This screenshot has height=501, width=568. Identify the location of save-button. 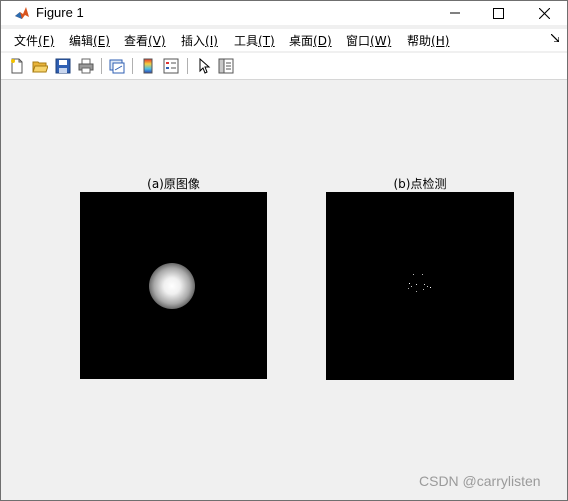
(63, 66).